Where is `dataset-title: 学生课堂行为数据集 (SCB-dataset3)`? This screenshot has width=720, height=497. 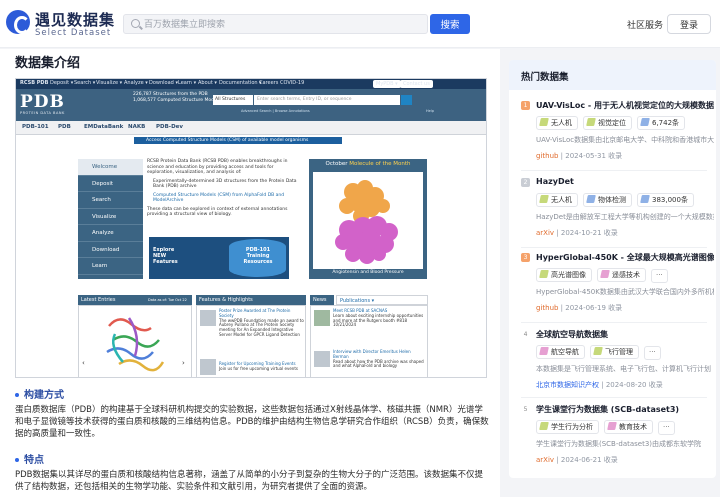 dataset-title: 学生课堂行为数据集 (SCB-dataset3) is located at coordinates (625, 409).